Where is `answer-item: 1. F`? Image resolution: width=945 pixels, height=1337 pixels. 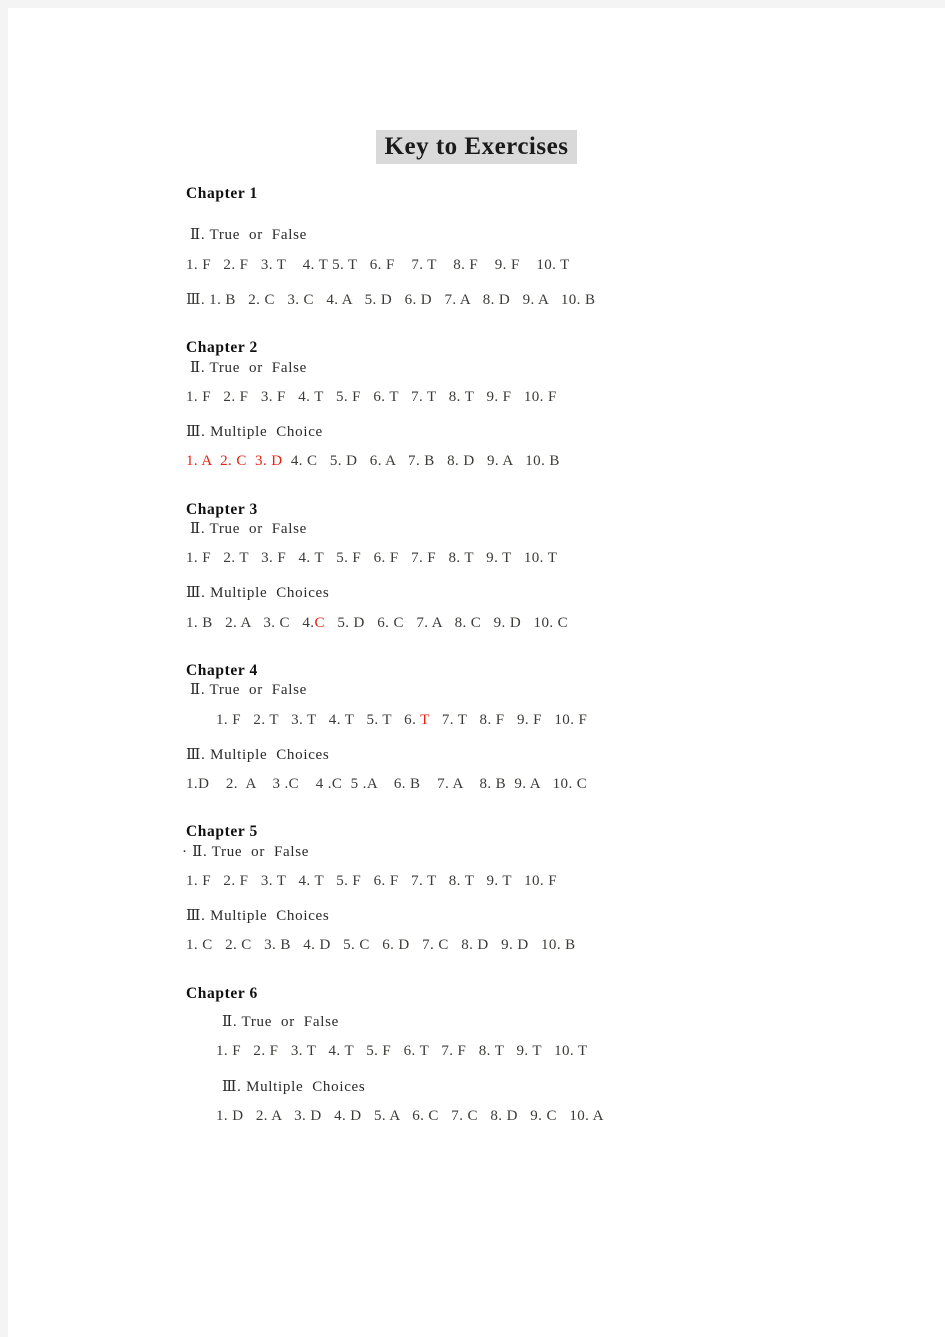
answer-item: 1. F is located at coordinates (198, 881).